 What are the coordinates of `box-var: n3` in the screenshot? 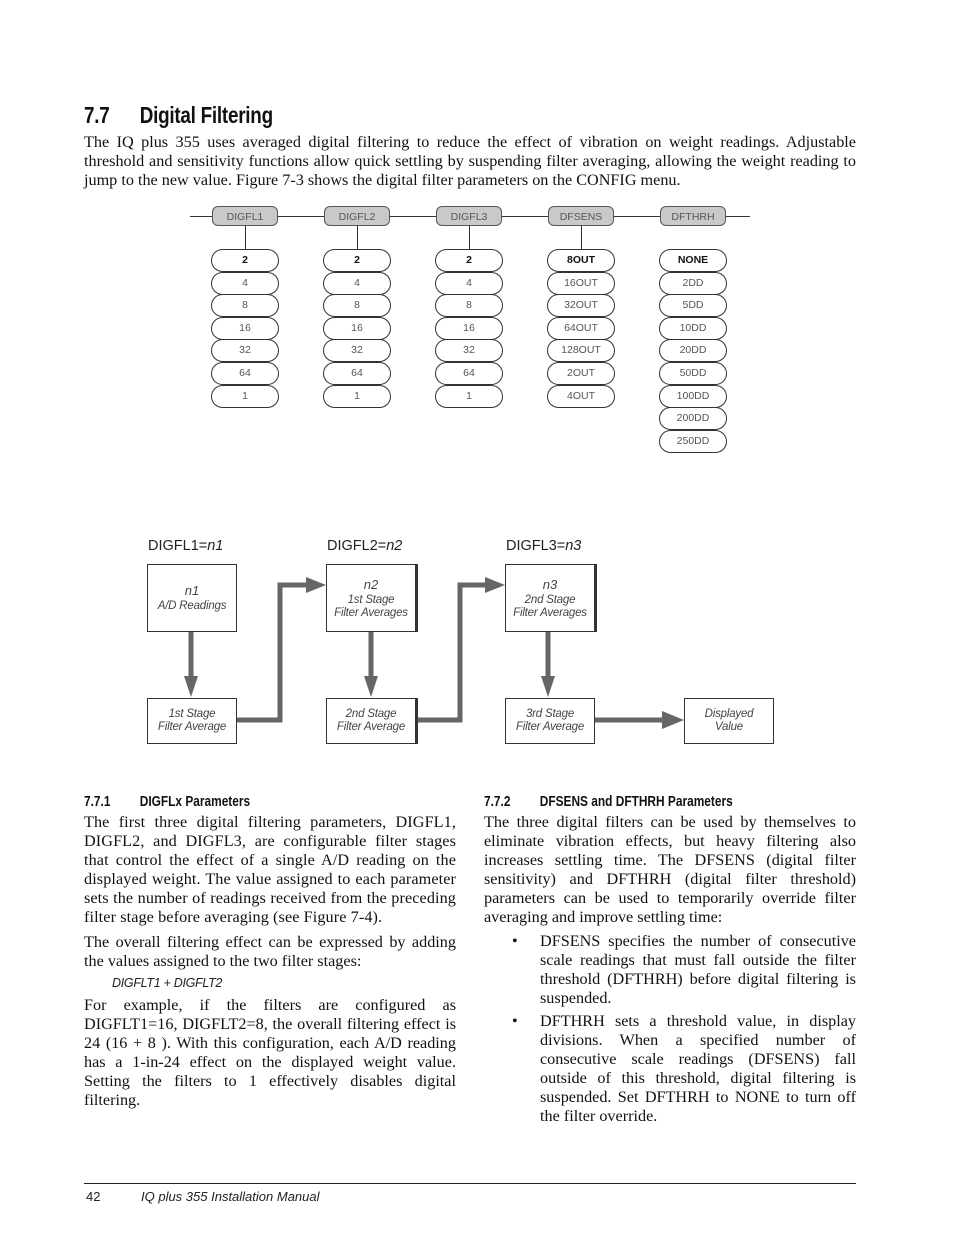 It's located at (550, 584).